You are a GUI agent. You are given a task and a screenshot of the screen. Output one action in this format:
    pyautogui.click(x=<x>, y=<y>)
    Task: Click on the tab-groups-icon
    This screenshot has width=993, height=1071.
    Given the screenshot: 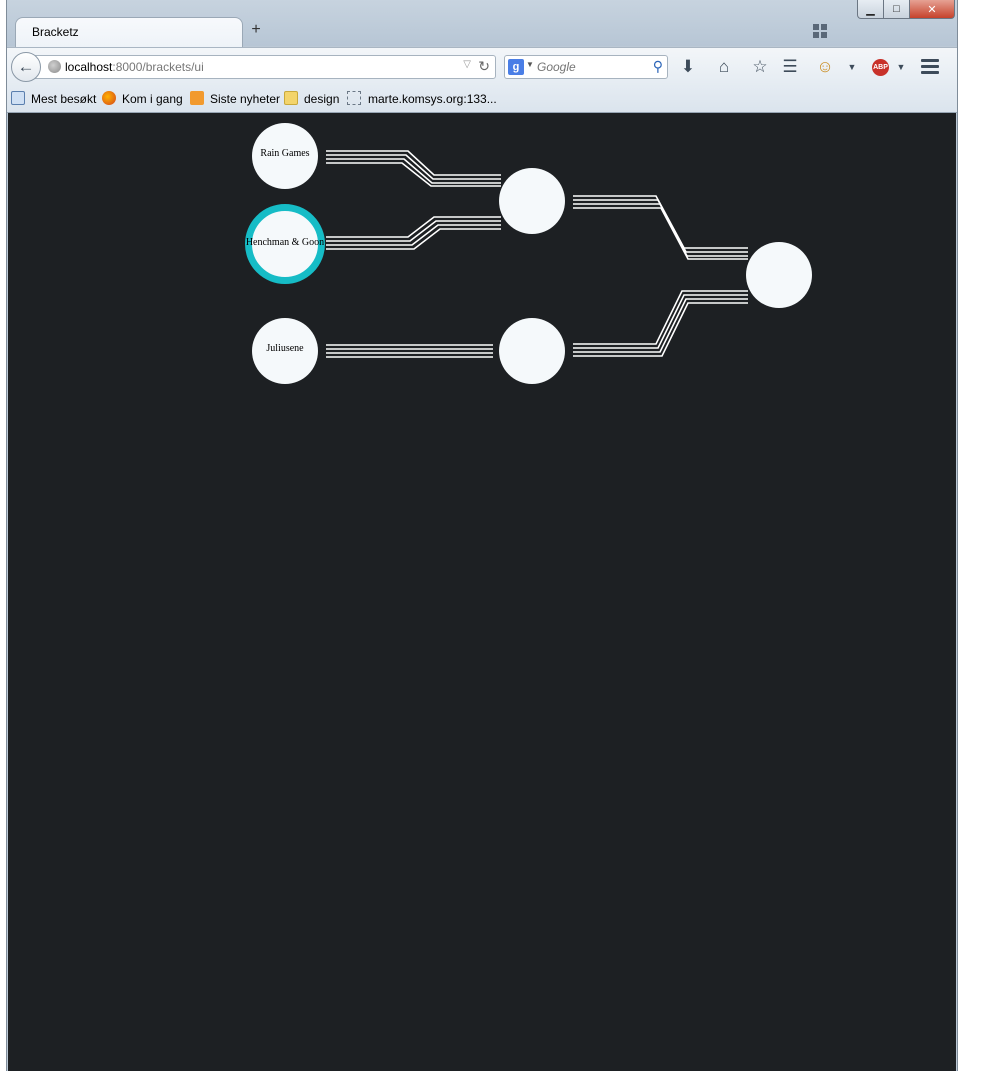 What is the action you would take?
    pyautogui.click(x=820, y=31)
    